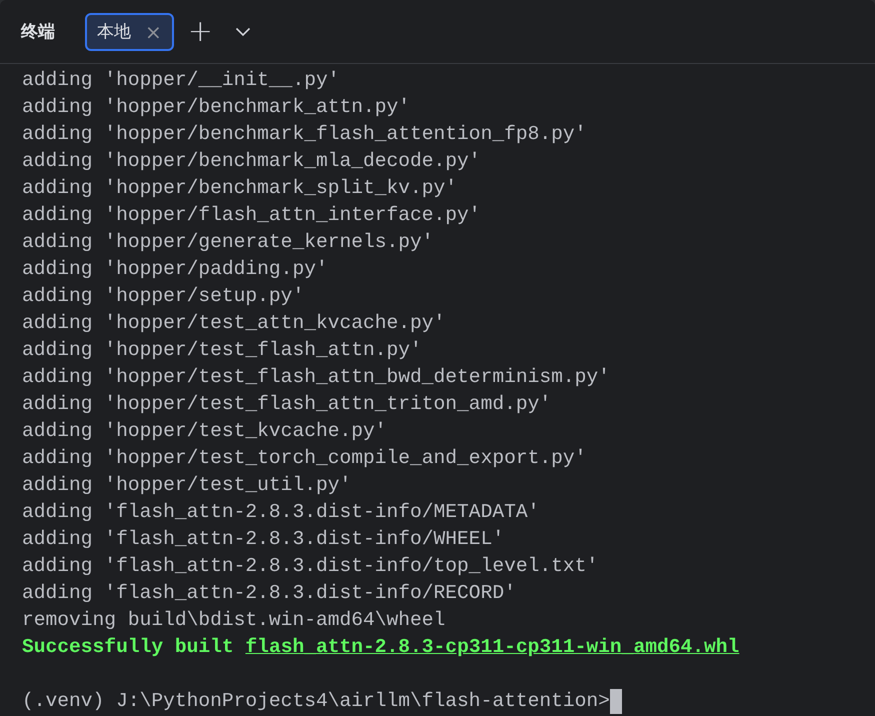 Image resolution: width=875 pixels, height=716 pixels. I want to click on output-line: adding 'hopper/test_kvcache.py', so click(205, 431).